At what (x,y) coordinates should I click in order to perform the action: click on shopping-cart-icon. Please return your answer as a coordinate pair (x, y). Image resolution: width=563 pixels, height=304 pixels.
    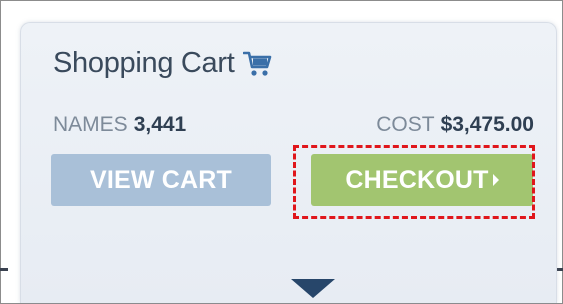
    Looking at the image, I should click on (257, 64).